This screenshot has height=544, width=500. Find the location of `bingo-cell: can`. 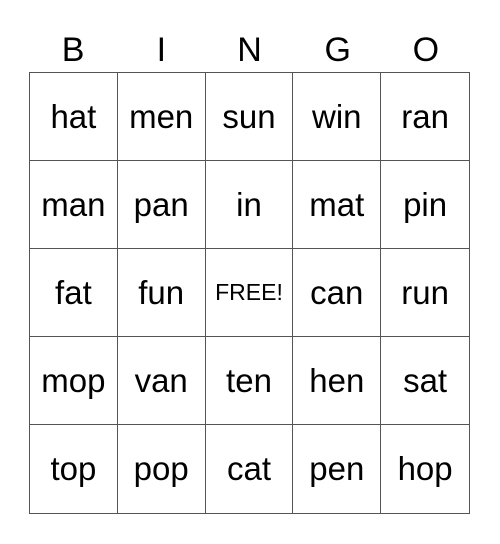

bingo-cell: can is located at coordinates (337, 293).